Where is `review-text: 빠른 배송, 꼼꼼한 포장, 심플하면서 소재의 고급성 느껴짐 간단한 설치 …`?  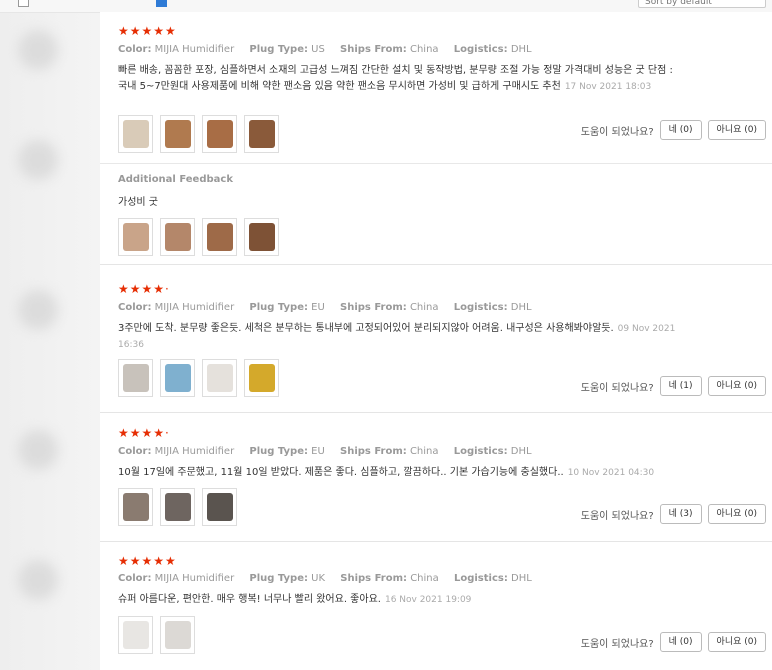 review-text: 빠른 배송, 꼼꼼한 포장, 심플하면서 소재의 고급성 느껴짐 간단한 설치 … is located at coordinates (395, 78).